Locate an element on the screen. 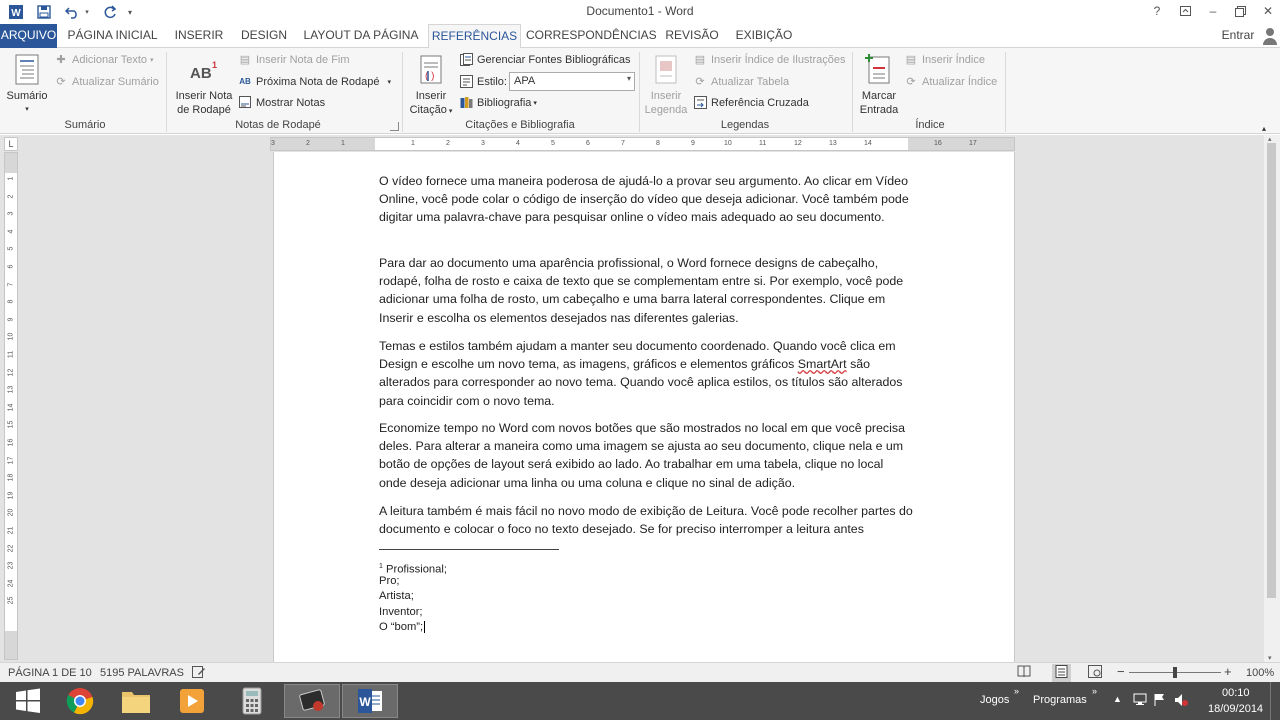  ribbon-display-options-icon is located at coordinates (1185, 11).